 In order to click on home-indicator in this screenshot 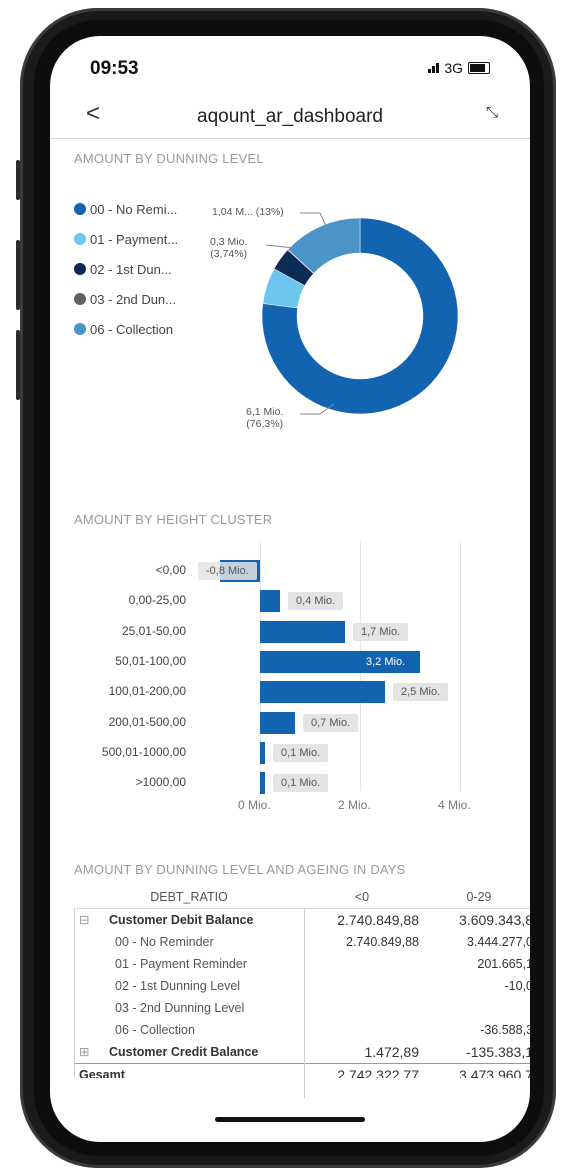, I will do `click(290, 1119)`.